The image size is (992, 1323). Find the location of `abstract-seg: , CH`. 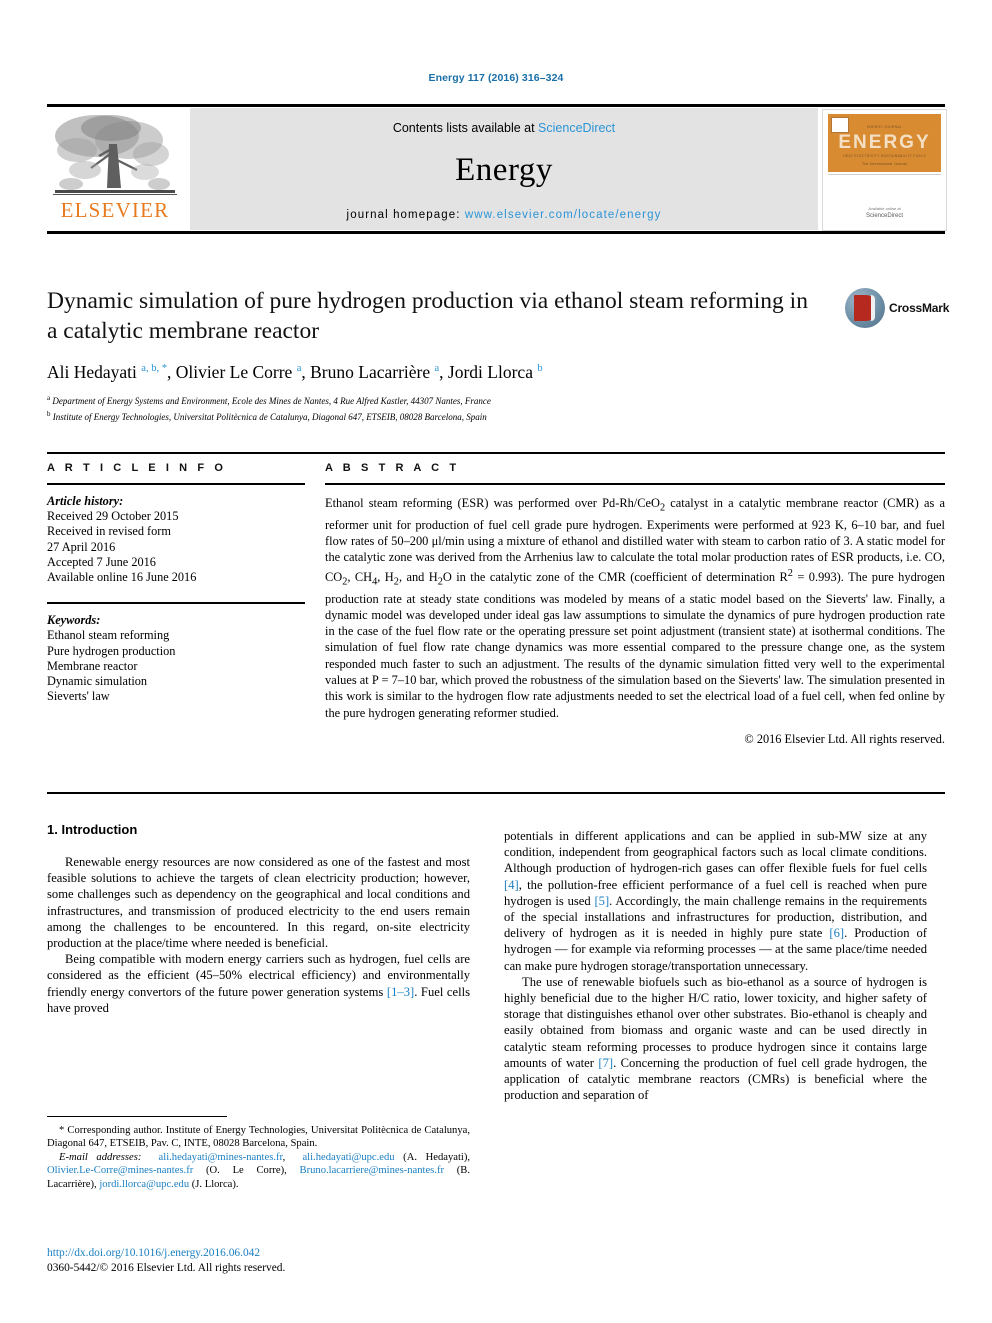

abstract-seg: , CH is located at coordinates (360, 576).